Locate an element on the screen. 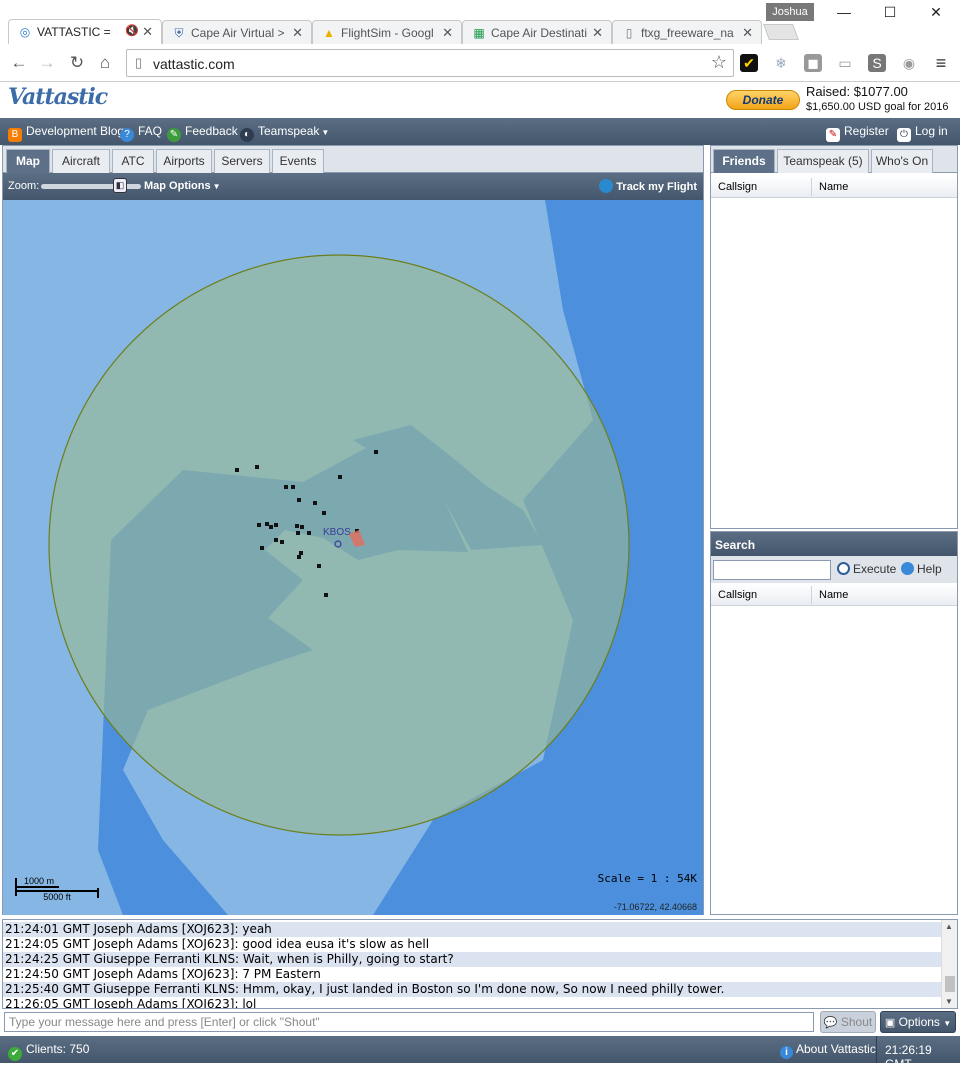 The image size is (960, 1071). browser-tab-cape-air: ⛨ Cape Air Virtual > ✕ is located at coordinates (237, 32).